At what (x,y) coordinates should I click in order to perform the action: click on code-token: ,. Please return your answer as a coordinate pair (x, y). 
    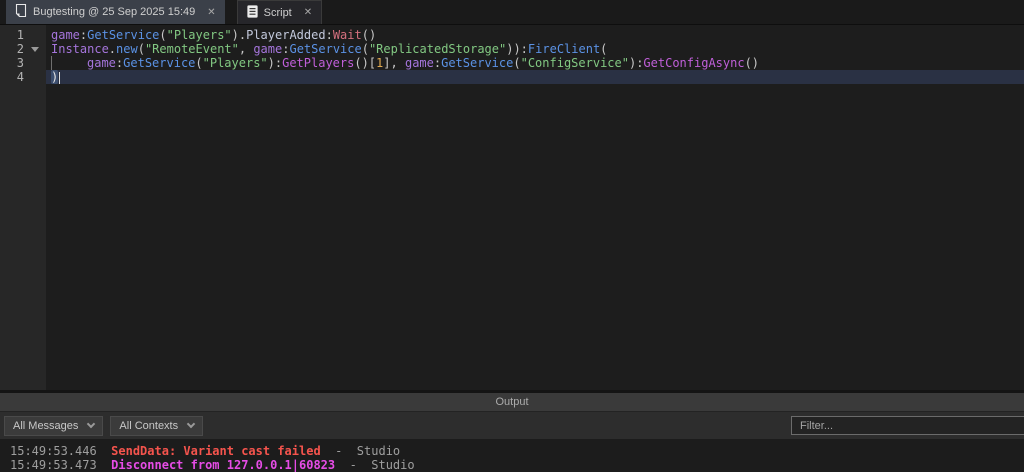
    Looking at the image, I should click on (246, 49).